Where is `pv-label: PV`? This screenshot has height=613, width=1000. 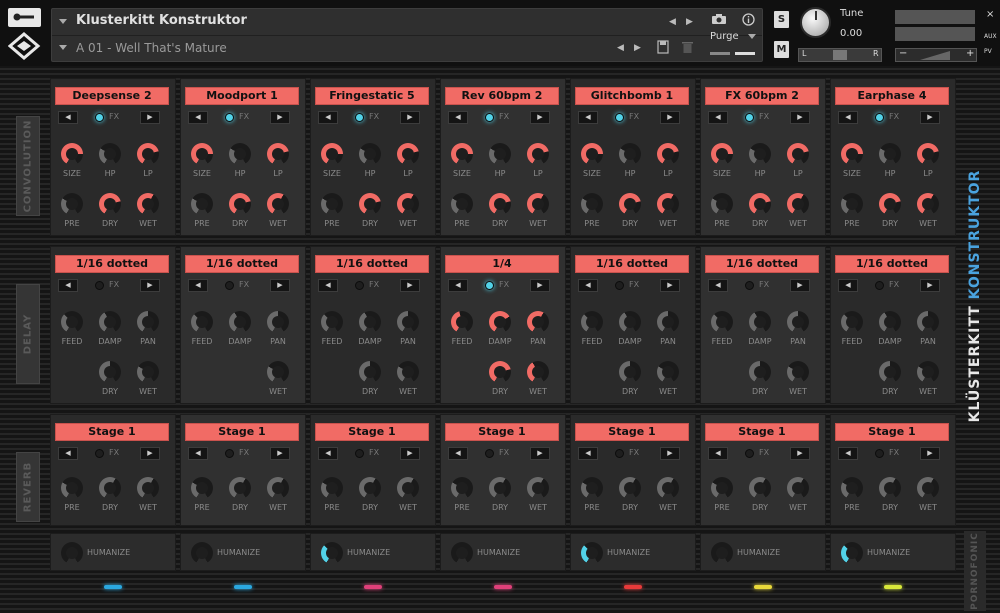 pv-label: PV is located at coordinates (988, 51).